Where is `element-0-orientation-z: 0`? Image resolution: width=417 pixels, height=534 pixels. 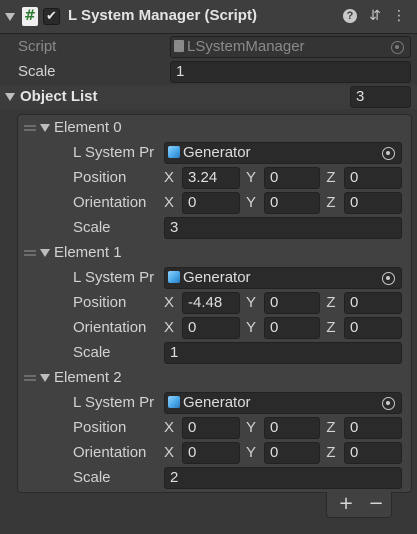
element-0-orientation-z: 0 is located at coordinates (373, 203).